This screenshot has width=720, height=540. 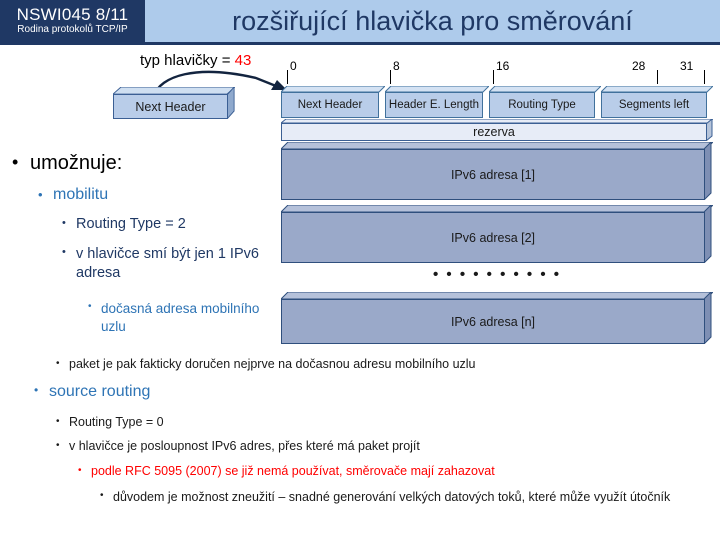 What do you see at coordinates (293, 66) in the screenshot?
I see `ruler-label-0: 0` at bounding box center [293, 66].